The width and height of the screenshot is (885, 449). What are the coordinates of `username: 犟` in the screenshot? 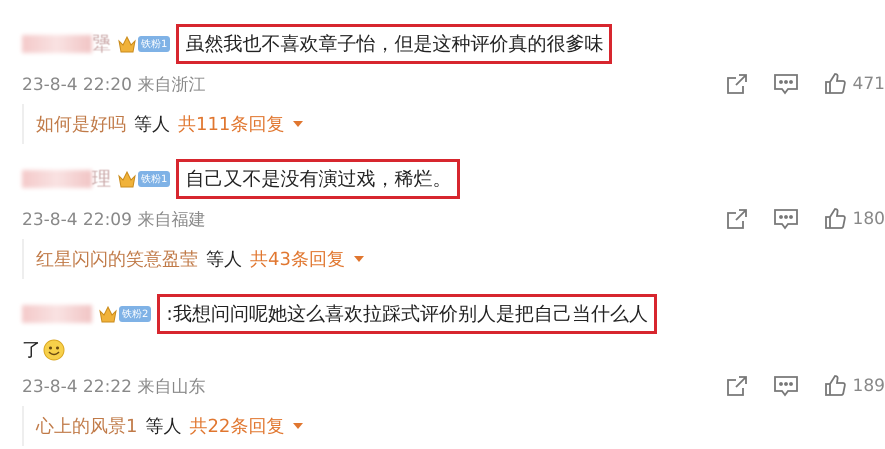 It's located at (101, 44).